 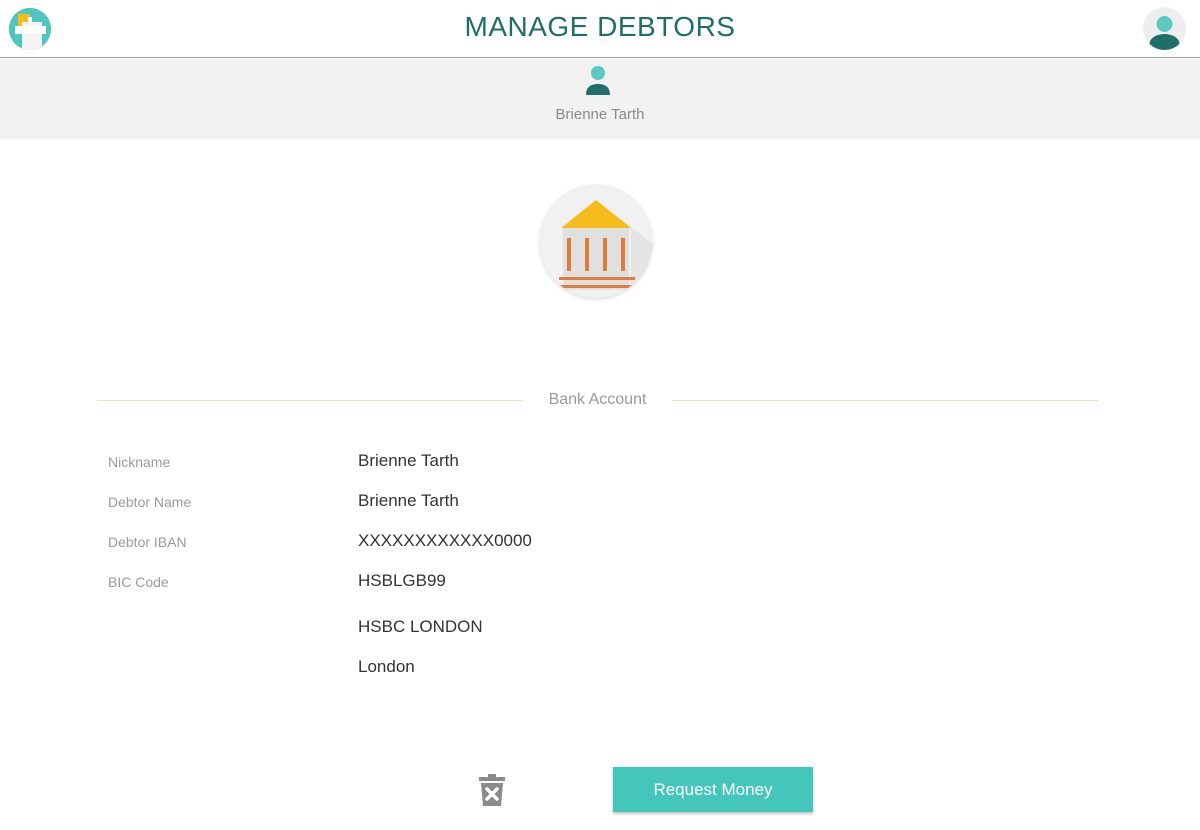 What do you see at coordinates (445, 540) in the screenshot?
I see `debtor-iban-value: XXXXXXXXXXXX0000` at bounding box center [445, 540].